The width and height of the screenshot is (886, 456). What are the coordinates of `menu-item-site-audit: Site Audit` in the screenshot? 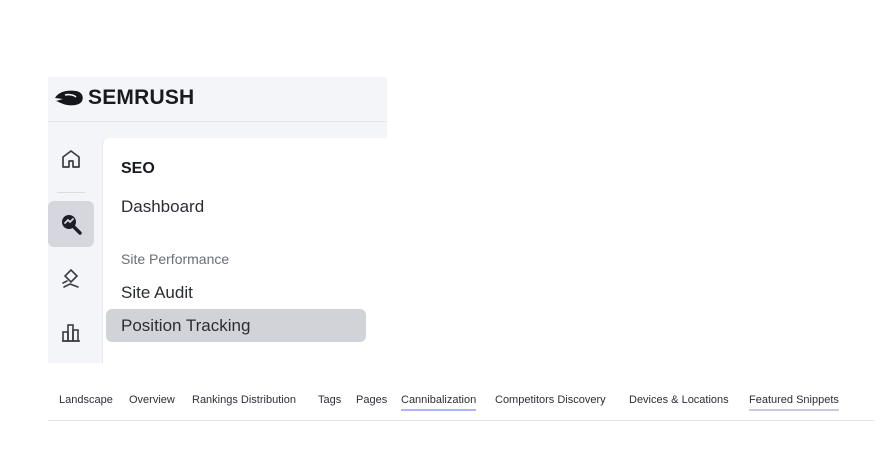 It's located at (157, 293).